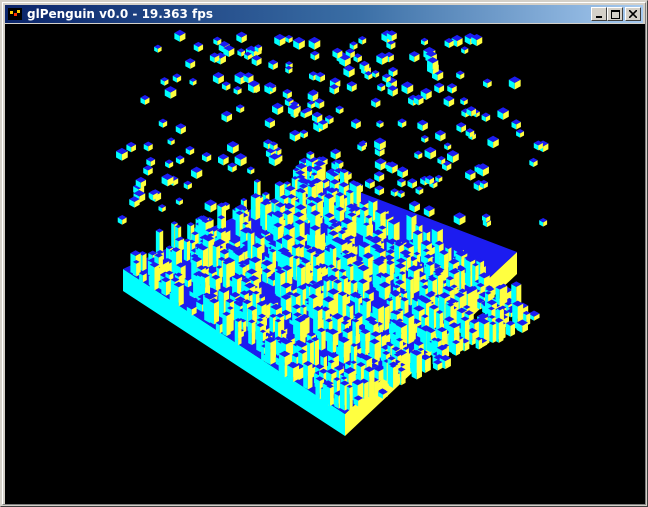 Image resolution: width=648 pixels, height=507 pixels. I want to click on app-icon, so click(15, 14).